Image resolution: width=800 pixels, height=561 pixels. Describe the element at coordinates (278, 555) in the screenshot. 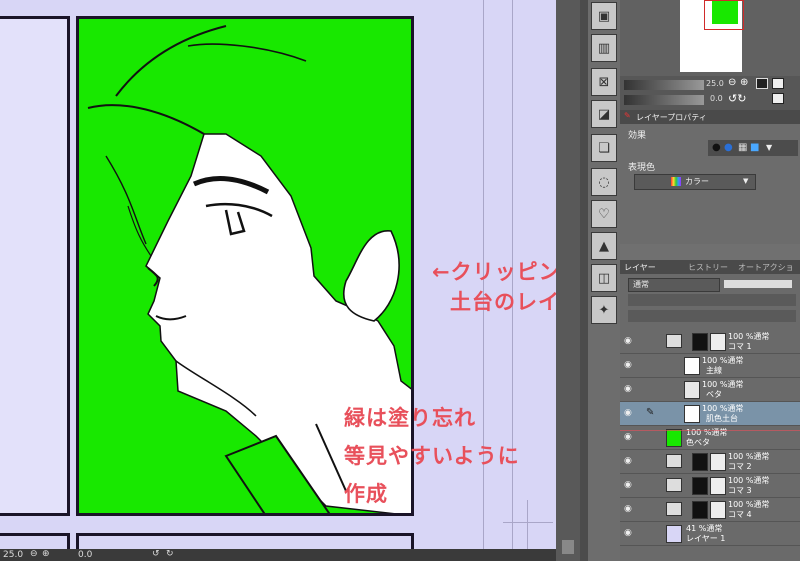

I see `status-bar: 25.0 0.0 ⊖ ⊕ ↺ ↻` at that location.